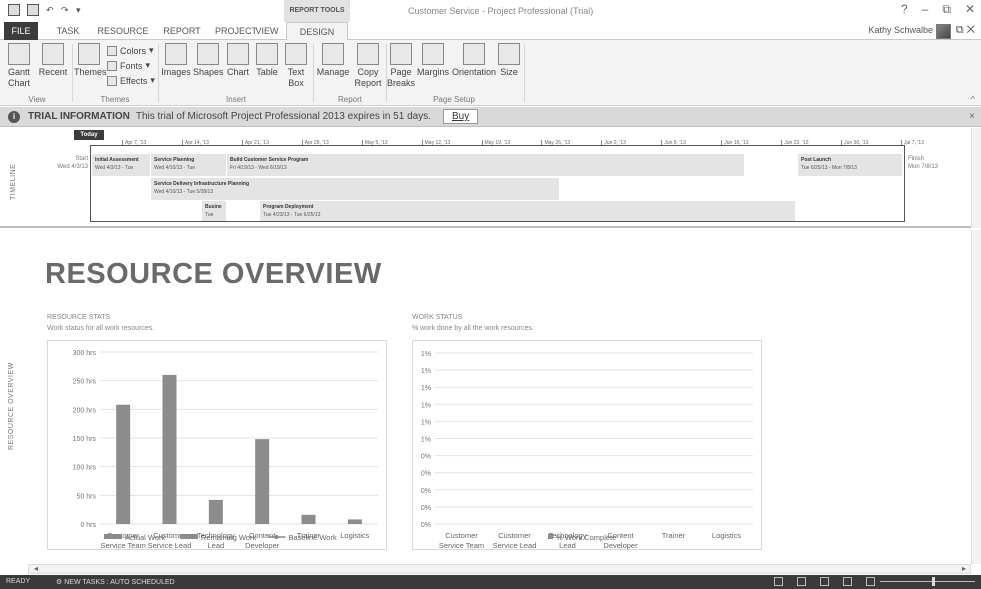 This screenshot has width=981, height=589. Describe the element at coordinates (801, 581) in the screenshot. I see `gantt-view-icon` at that location.